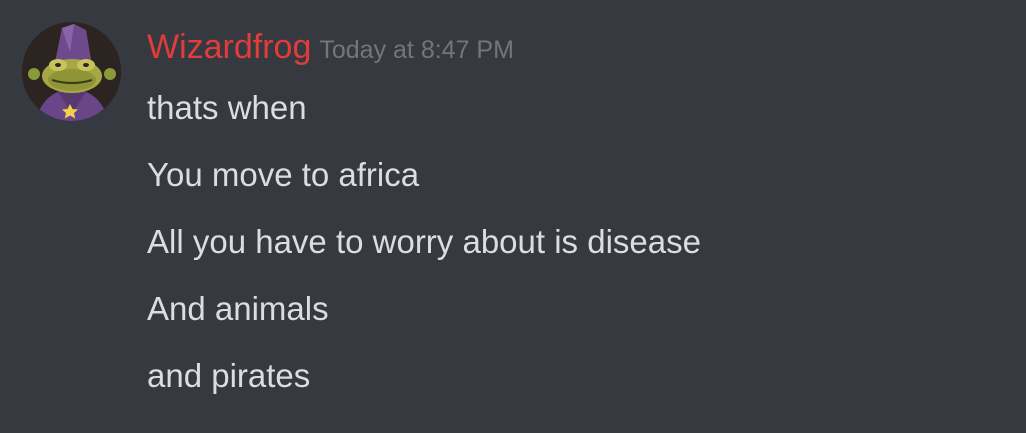 This screenshot has width=1026, height=433. I want to click on author-name: Wizardfrog, so click(229, 47).